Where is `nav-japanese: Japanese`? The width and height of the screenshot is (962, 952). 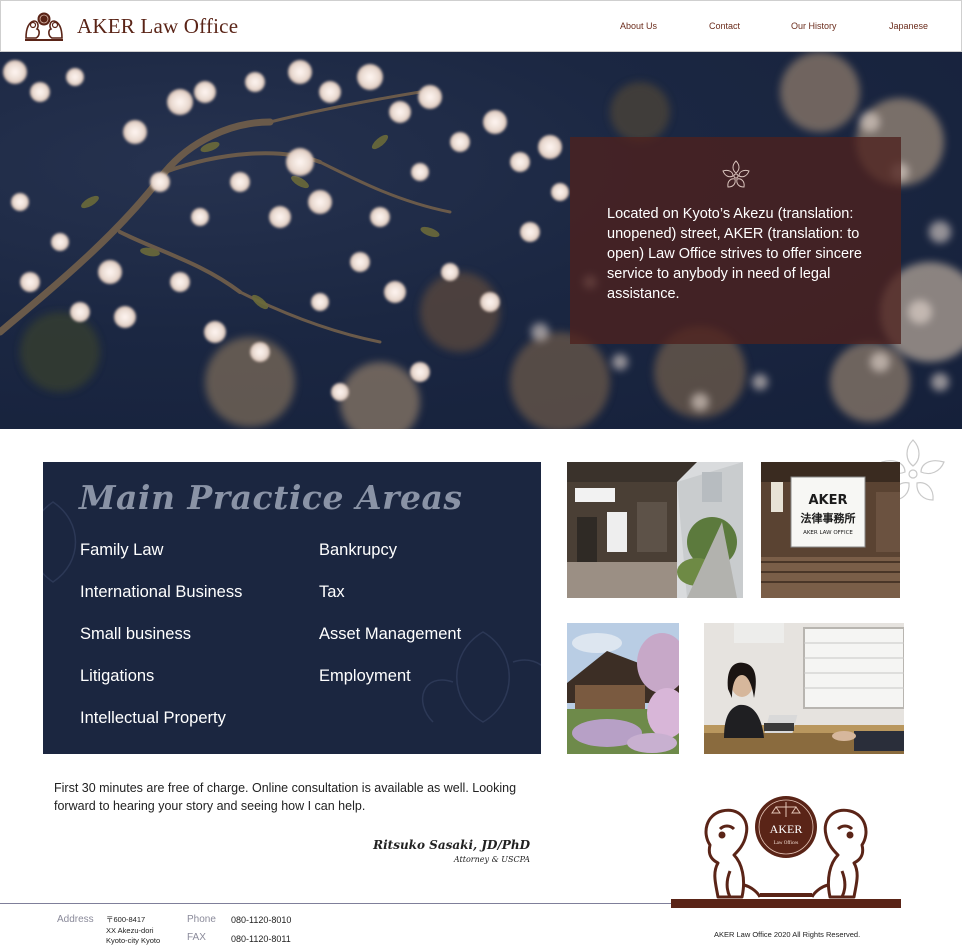
nav-japanese: Japanese is located at coordinates (908, 26).